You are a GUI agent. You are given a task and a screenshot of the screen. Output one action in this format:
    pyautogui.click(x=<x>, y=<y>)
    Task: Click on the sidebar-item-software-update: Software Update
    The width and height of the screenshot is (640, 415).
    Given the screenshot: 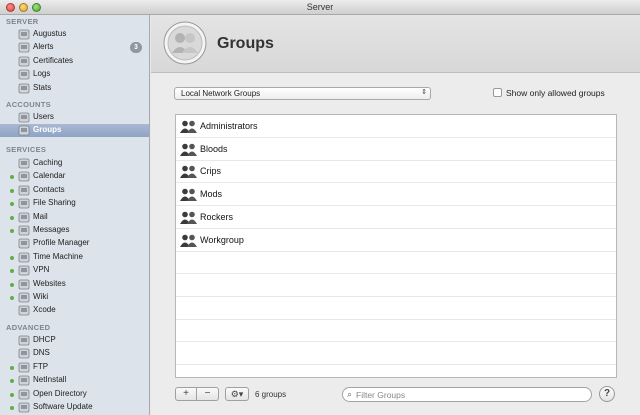 What is the action you would take?
    pyautogui.click(x=74, y=407)
    